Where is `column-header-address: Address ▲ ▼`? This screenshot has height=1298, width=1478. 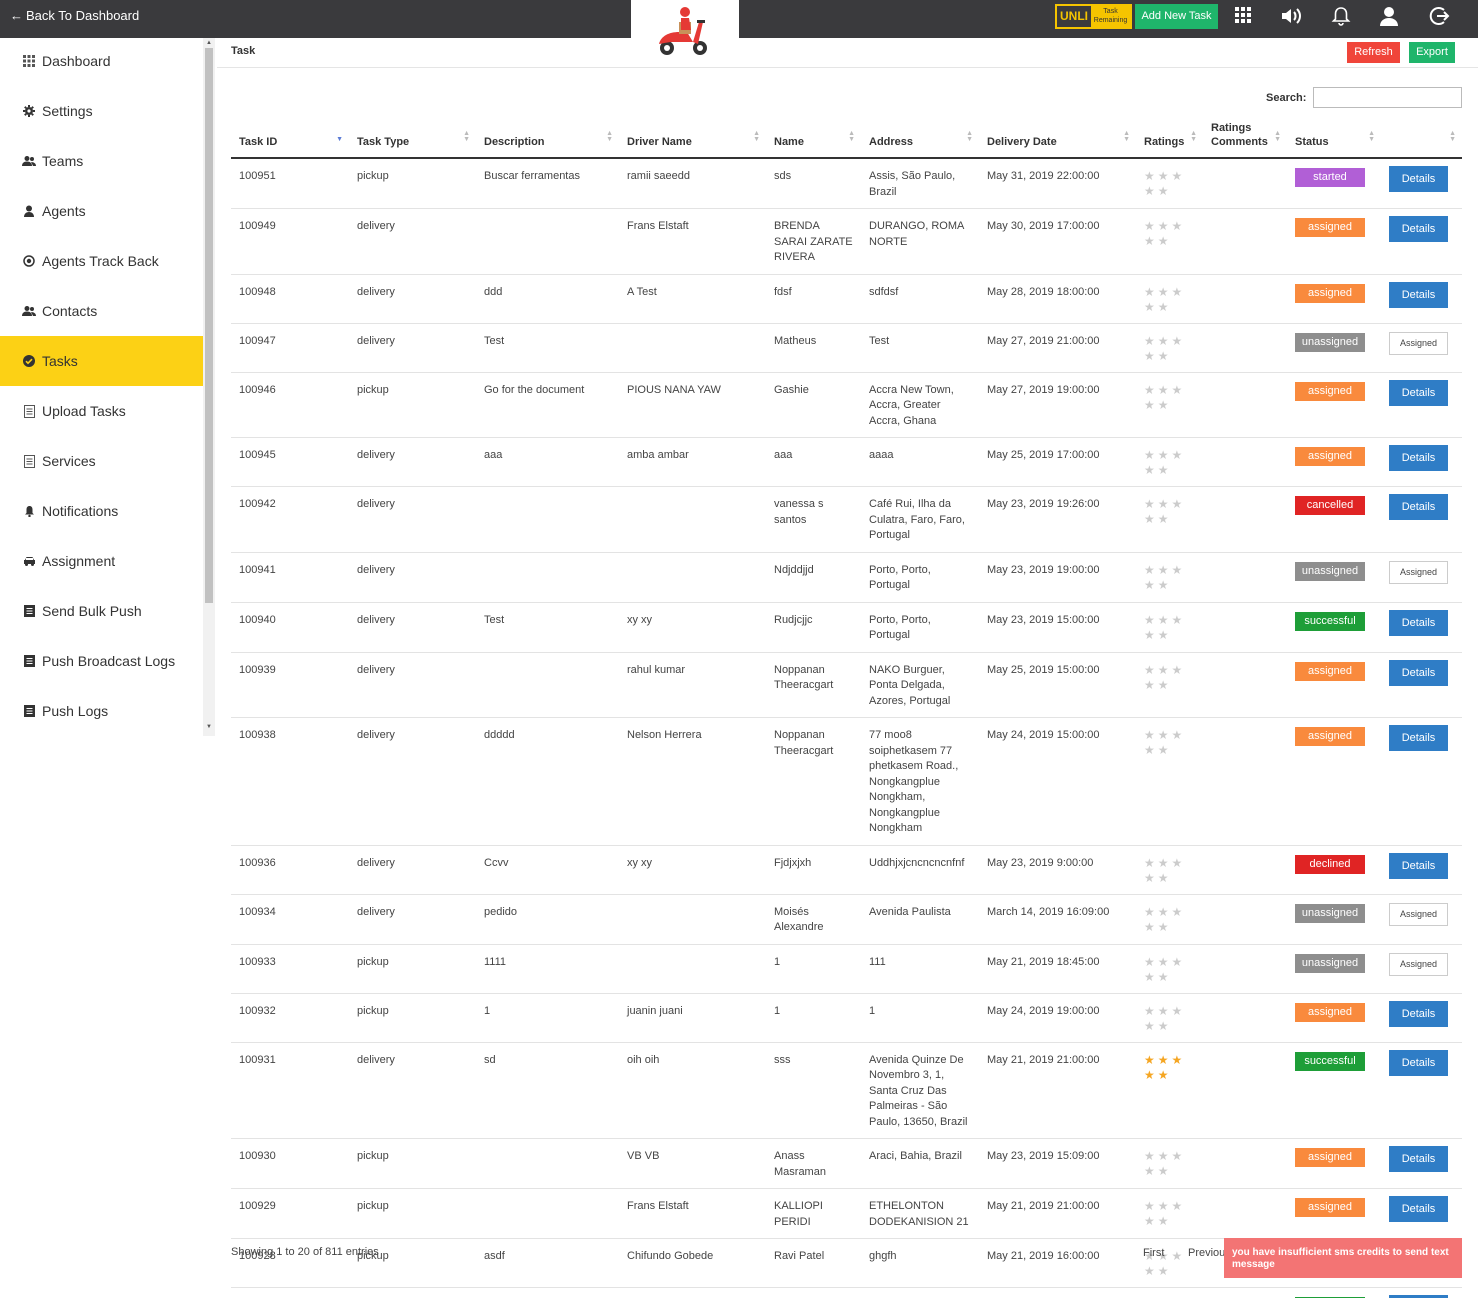
column-header-address: Address ▲ ▼ is located at coordinates (920, 135).